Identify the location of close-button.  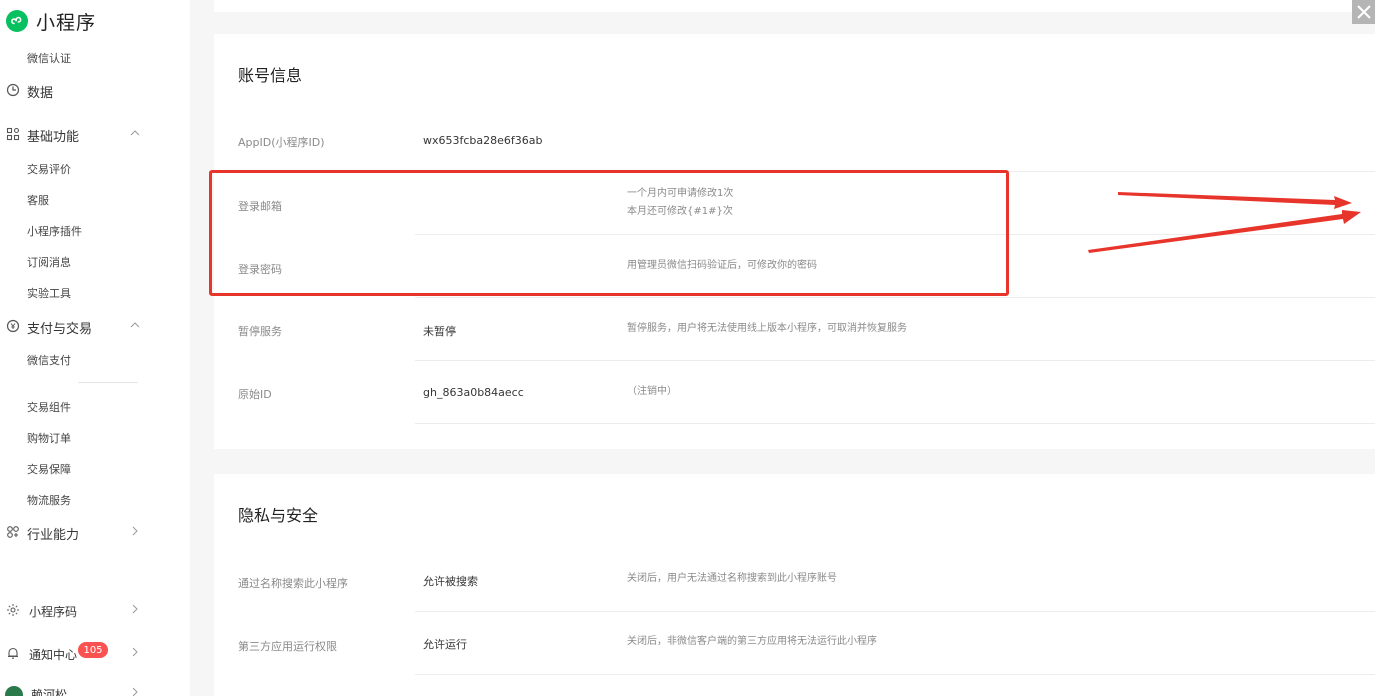
(1363, 12).